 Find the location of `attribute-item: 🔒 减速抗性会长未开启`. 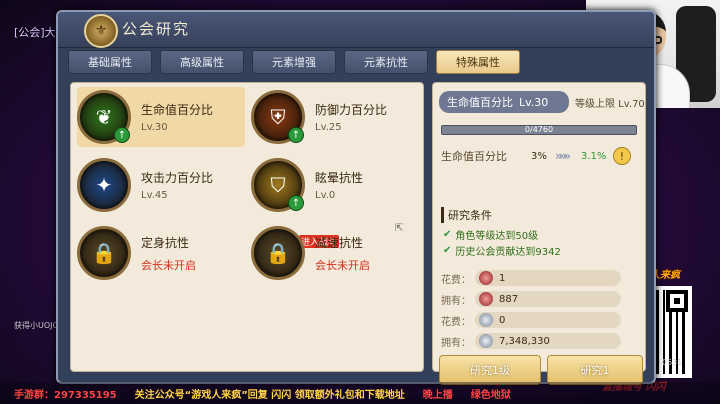

attribute-item: 🔒 减速抗性会长未开启 is located at coordinates (335, 253).